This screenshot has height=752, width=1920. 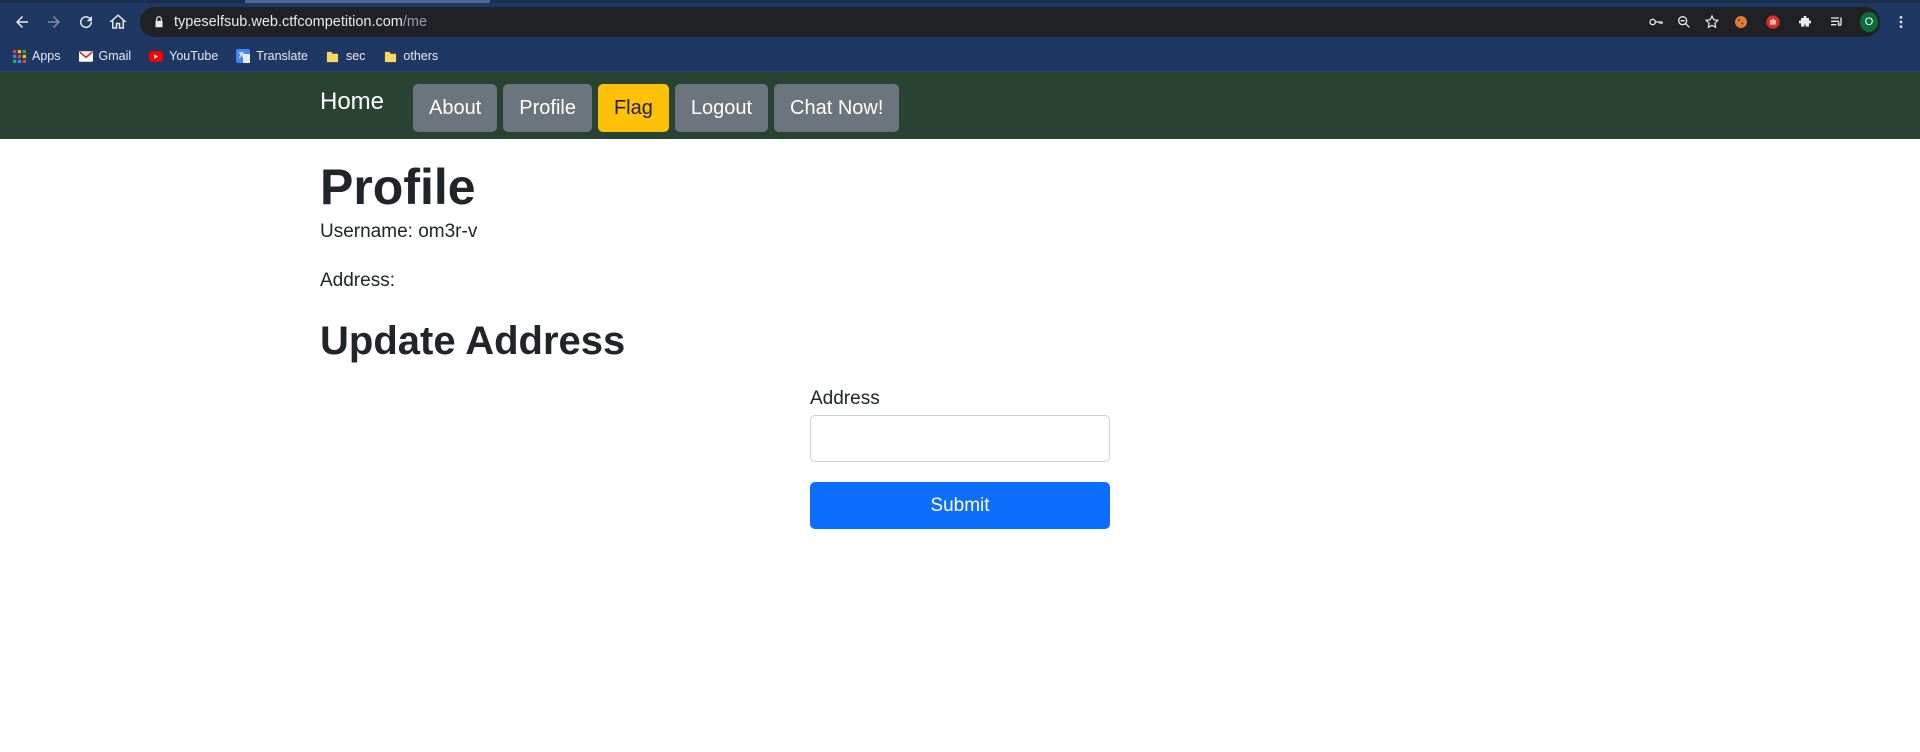 What do you see at coordinates (282, 56) in the screenshot?
I see `bookmark-label: Translate` at bounding box center [282, 56].